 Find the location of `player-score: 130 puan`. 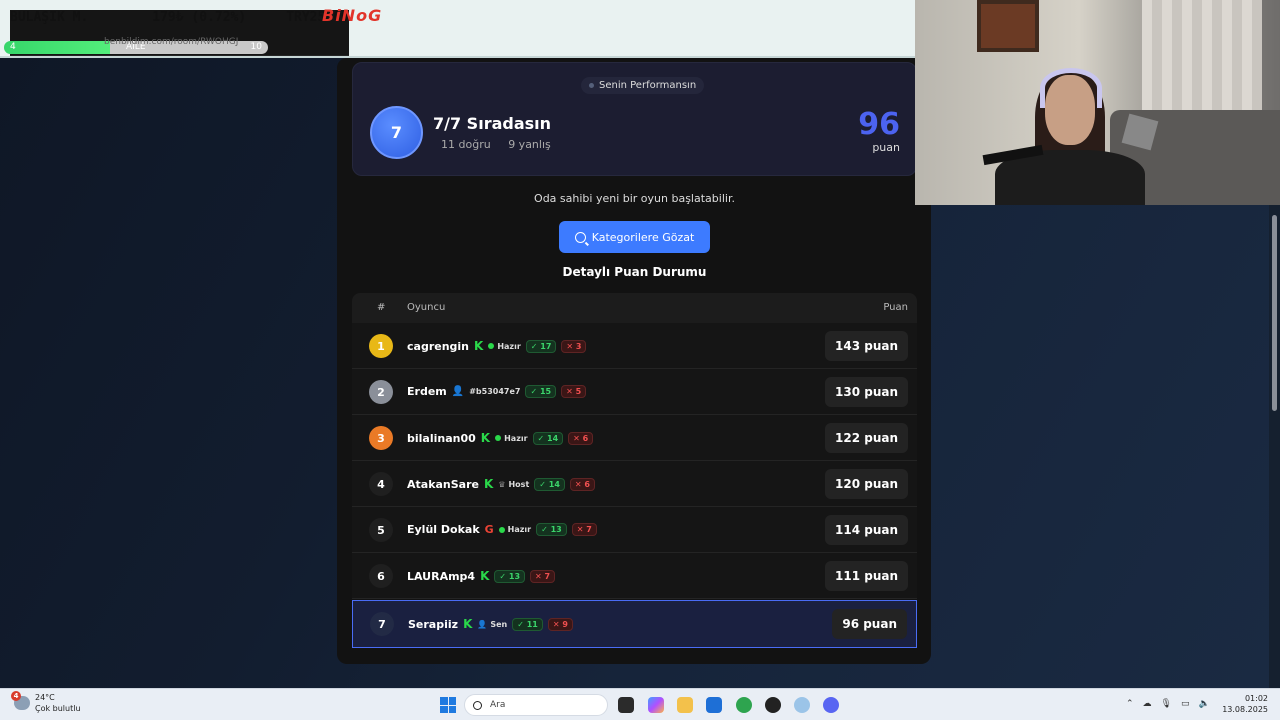

player-score: 130 puan is located at coordinates (866, 392).